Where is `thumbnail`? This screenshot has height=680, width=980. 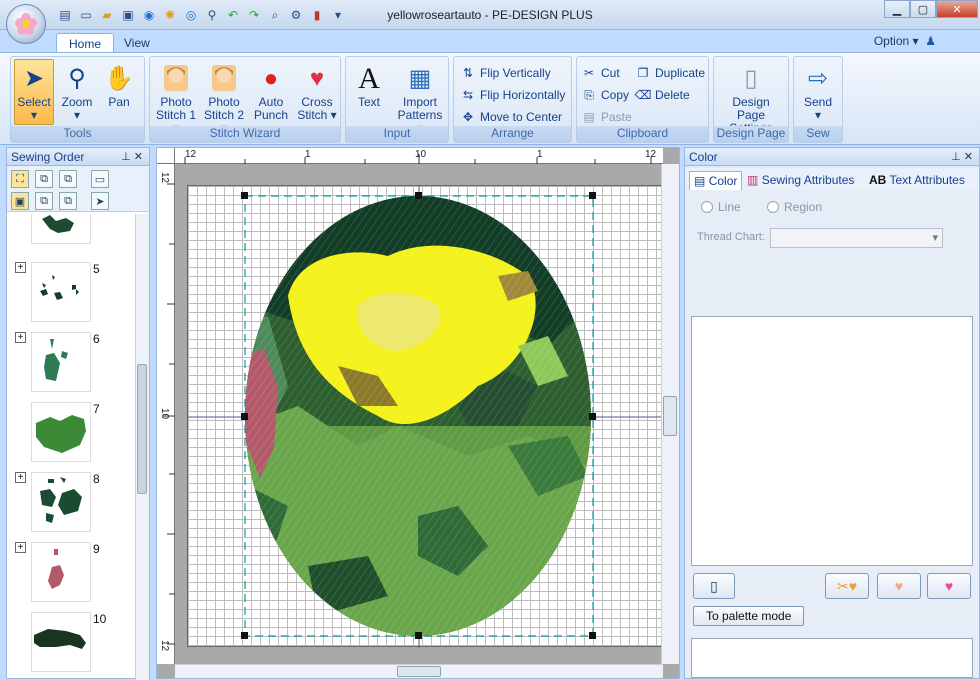
thumbnail is located at coordinates (61, 572).